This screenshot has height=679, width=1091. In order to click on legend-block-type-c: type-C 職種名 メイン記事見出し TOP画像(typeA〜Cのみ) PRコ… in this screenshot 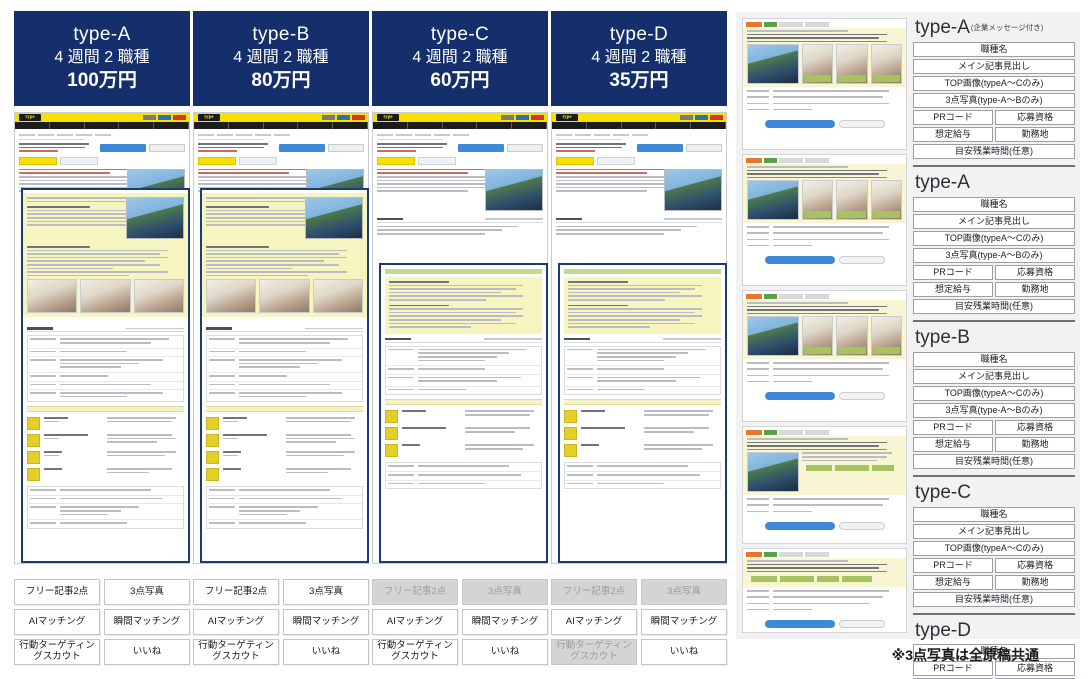, I will do `click(994, 548)`.